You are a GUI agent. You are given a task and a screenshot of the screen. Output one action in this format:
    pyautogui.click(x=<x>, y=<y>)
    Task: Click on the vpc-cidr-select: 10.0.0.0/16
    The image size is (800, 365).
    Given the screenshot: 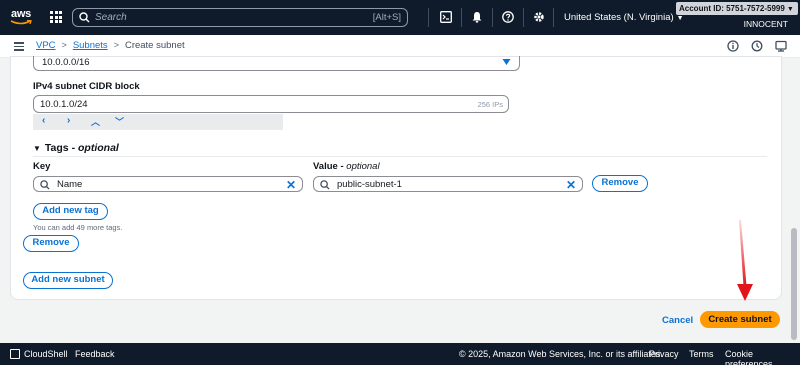 What is the action you would take?
    pyautogui.click(x=276, y=63)
    